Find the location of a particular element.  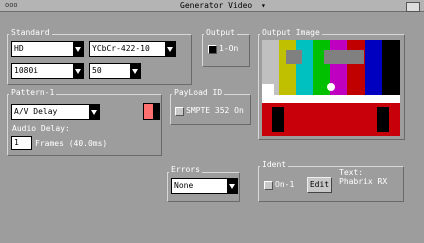

edit-button: Edit is located at coordinates (319, 185).